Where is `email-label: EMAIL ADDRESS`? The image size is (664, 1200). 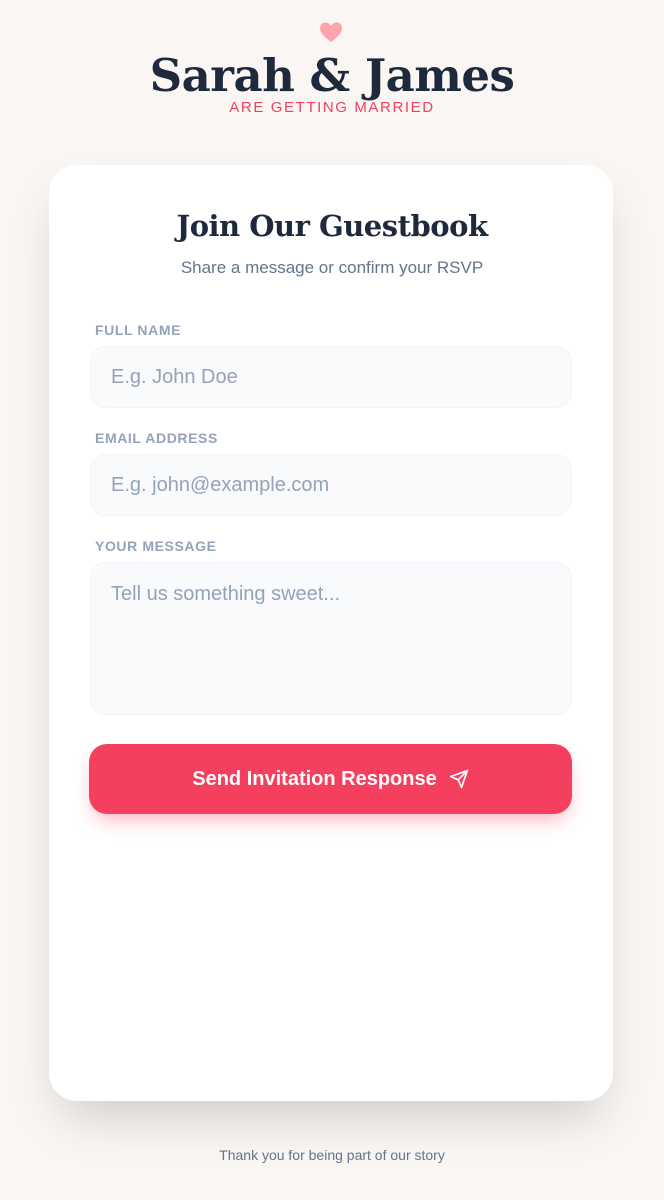 email-label: EMAIL ADDRESS is located at coordinates (156, 438).